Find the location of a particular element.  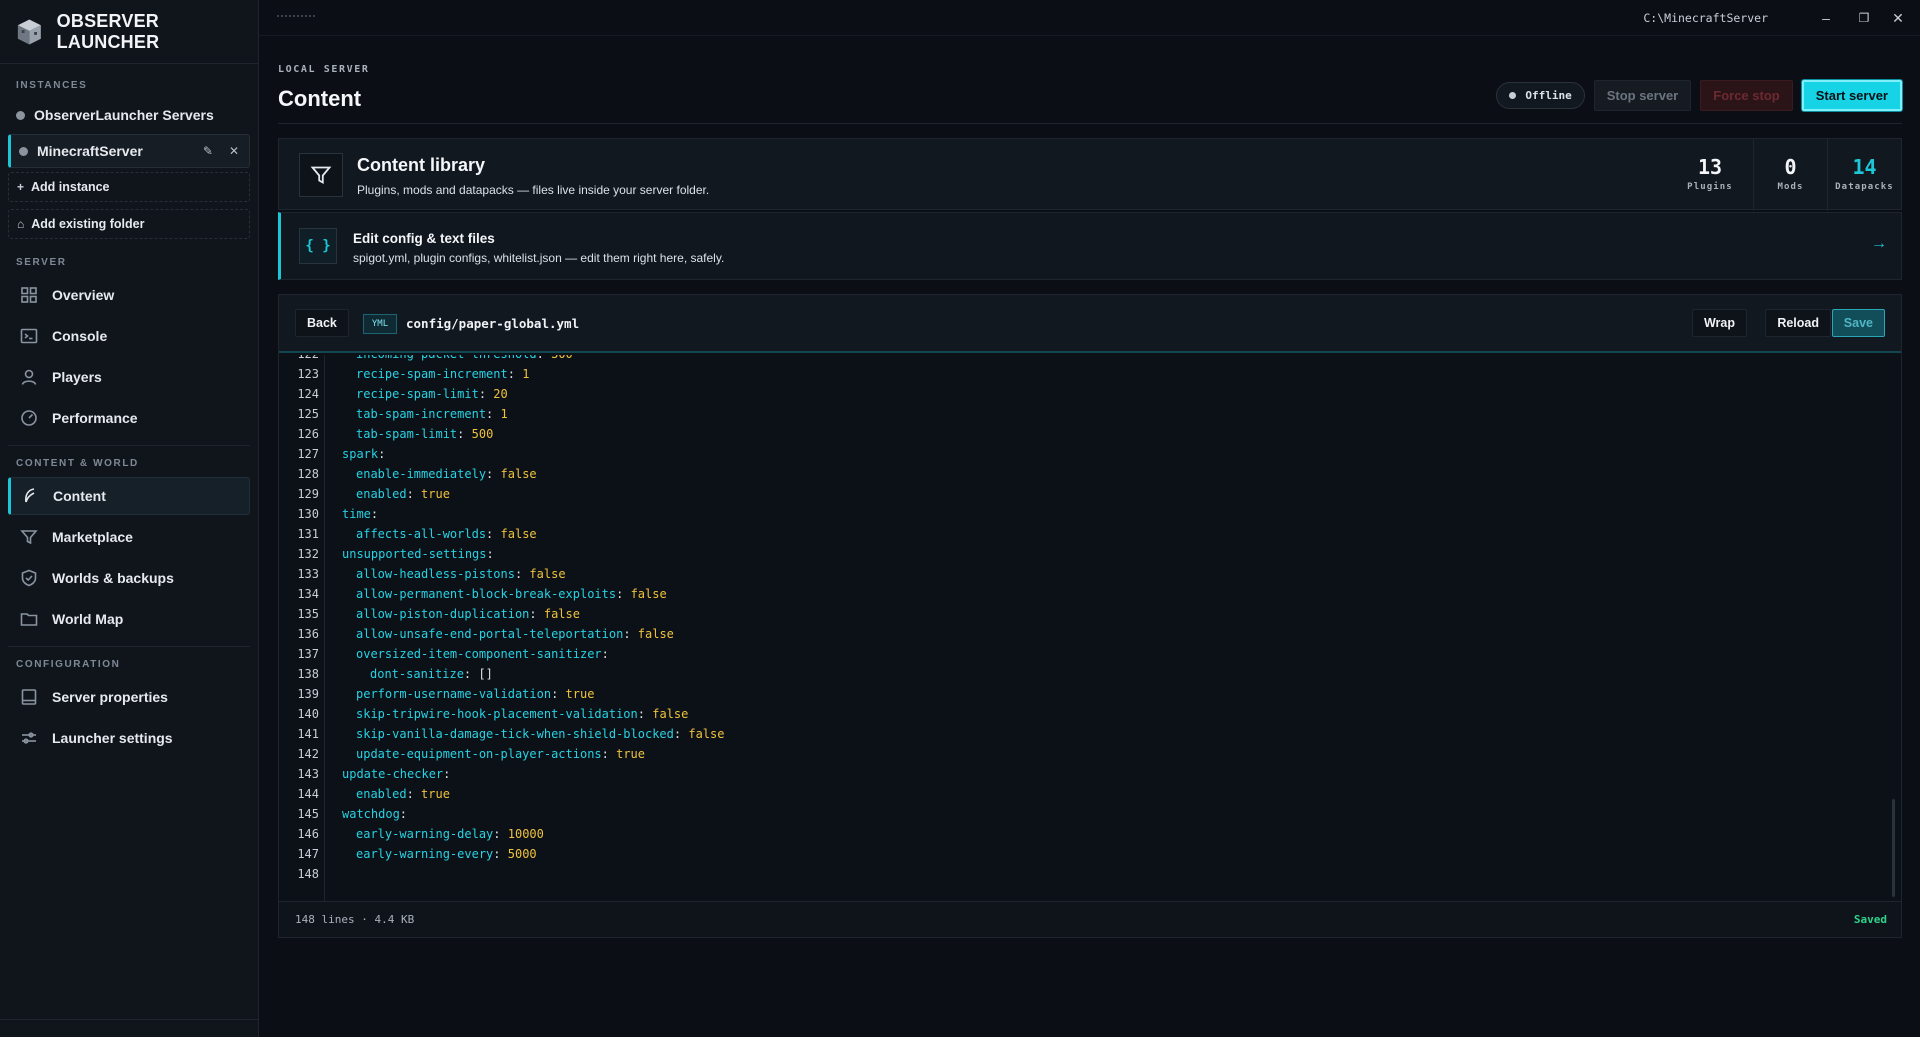

line-number: 123 is located at coordinates (308, 374).